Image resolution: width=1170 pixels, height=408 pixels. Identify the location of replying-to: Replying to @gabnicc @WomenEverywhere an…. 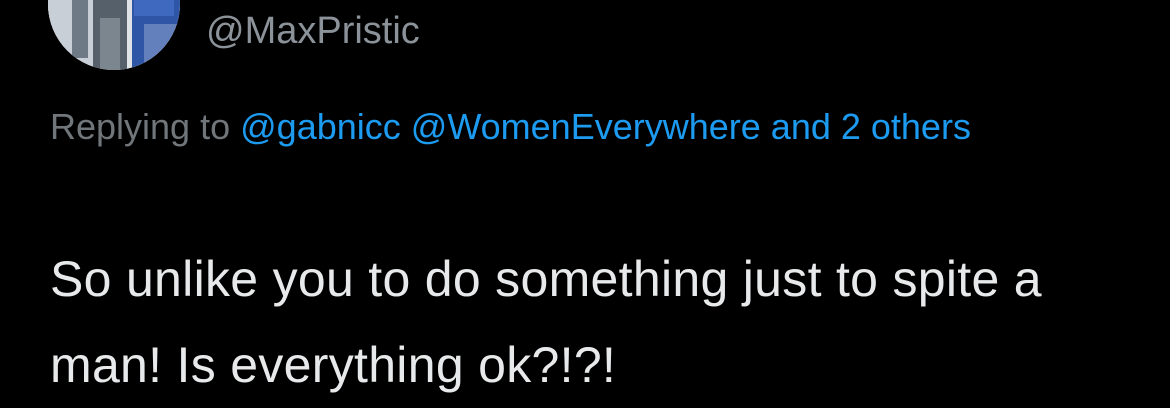
(590, 127).